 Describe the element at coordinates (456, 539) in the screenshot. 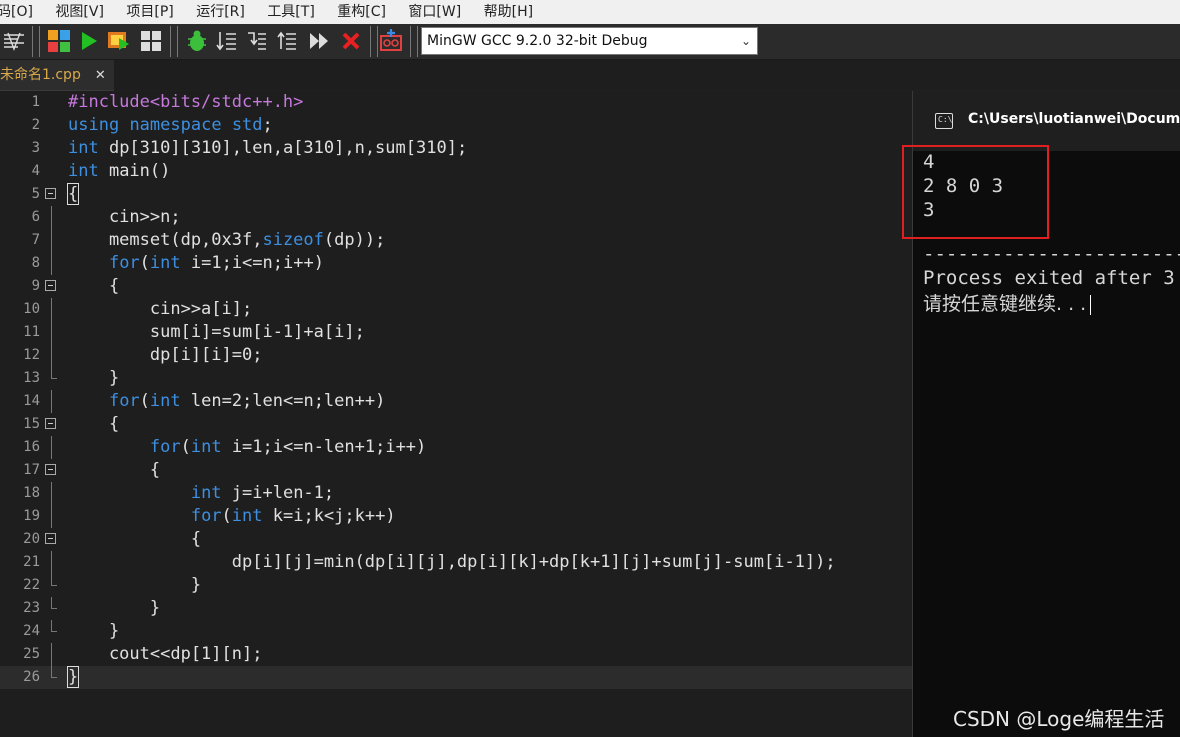

I see `code-line: 20 {` at that location.